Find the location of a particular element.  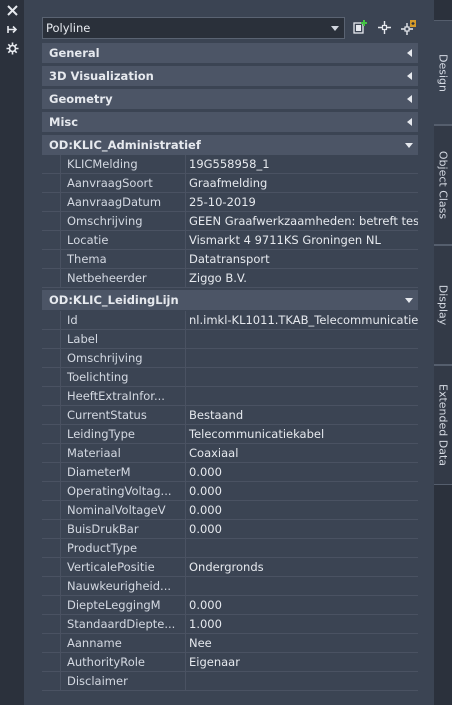

property-row: CurrentStatus Bestaand is located at coordinates (230, 415).